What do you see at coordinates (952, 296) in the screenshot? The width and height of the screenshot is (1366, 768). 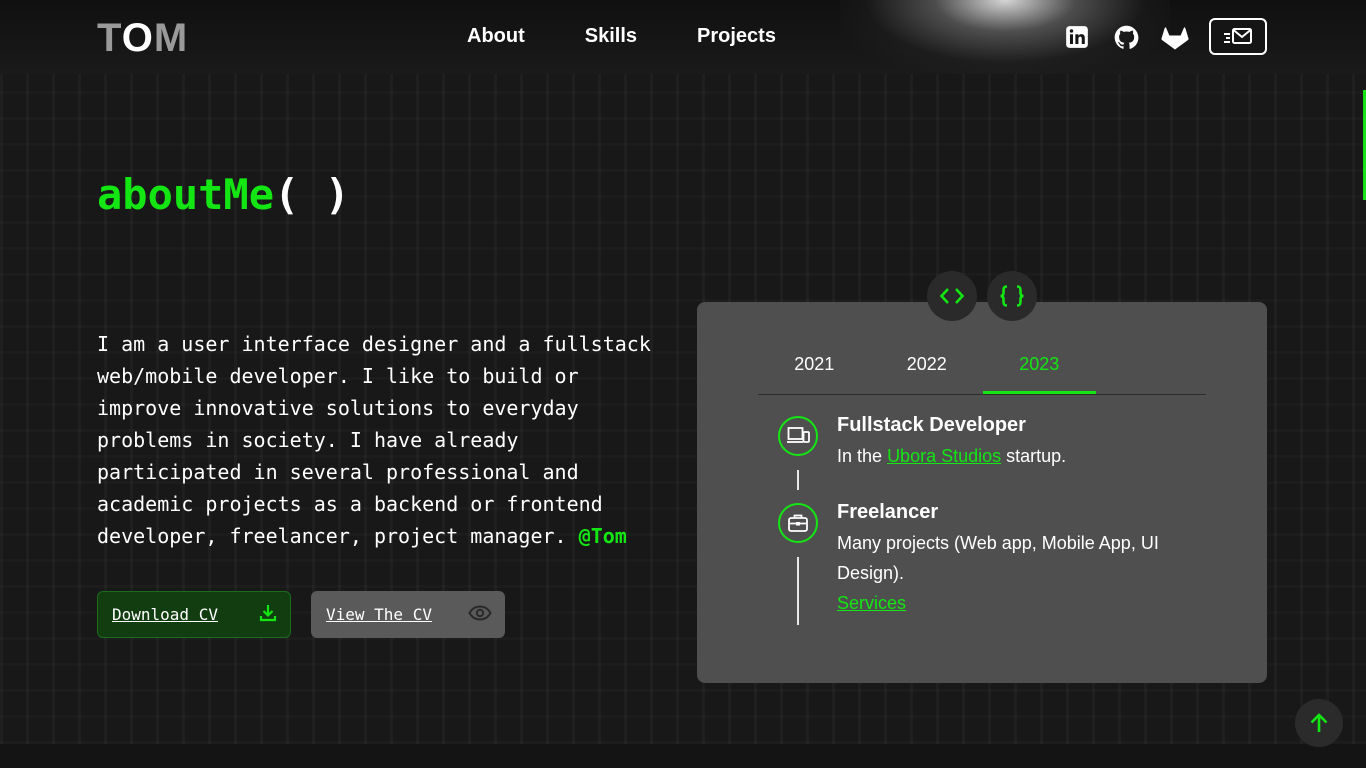 I see `code-brackets-icon` at bounding box center [952, 296].